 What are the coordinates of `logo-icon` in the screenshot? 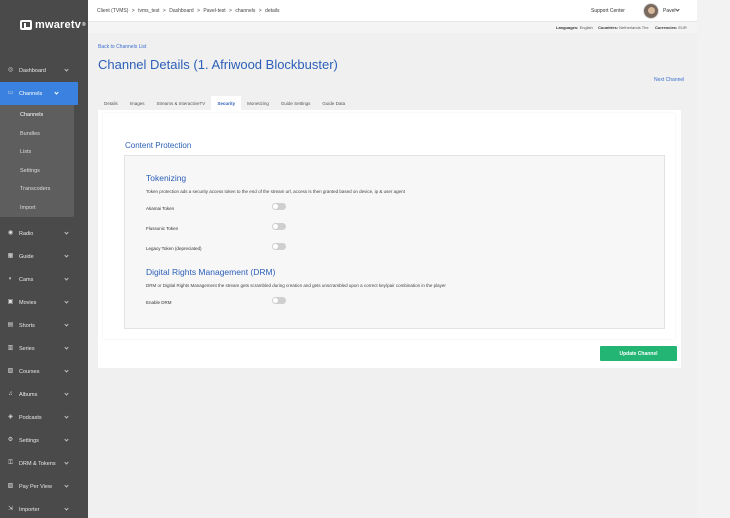 It's located at (26, 25).